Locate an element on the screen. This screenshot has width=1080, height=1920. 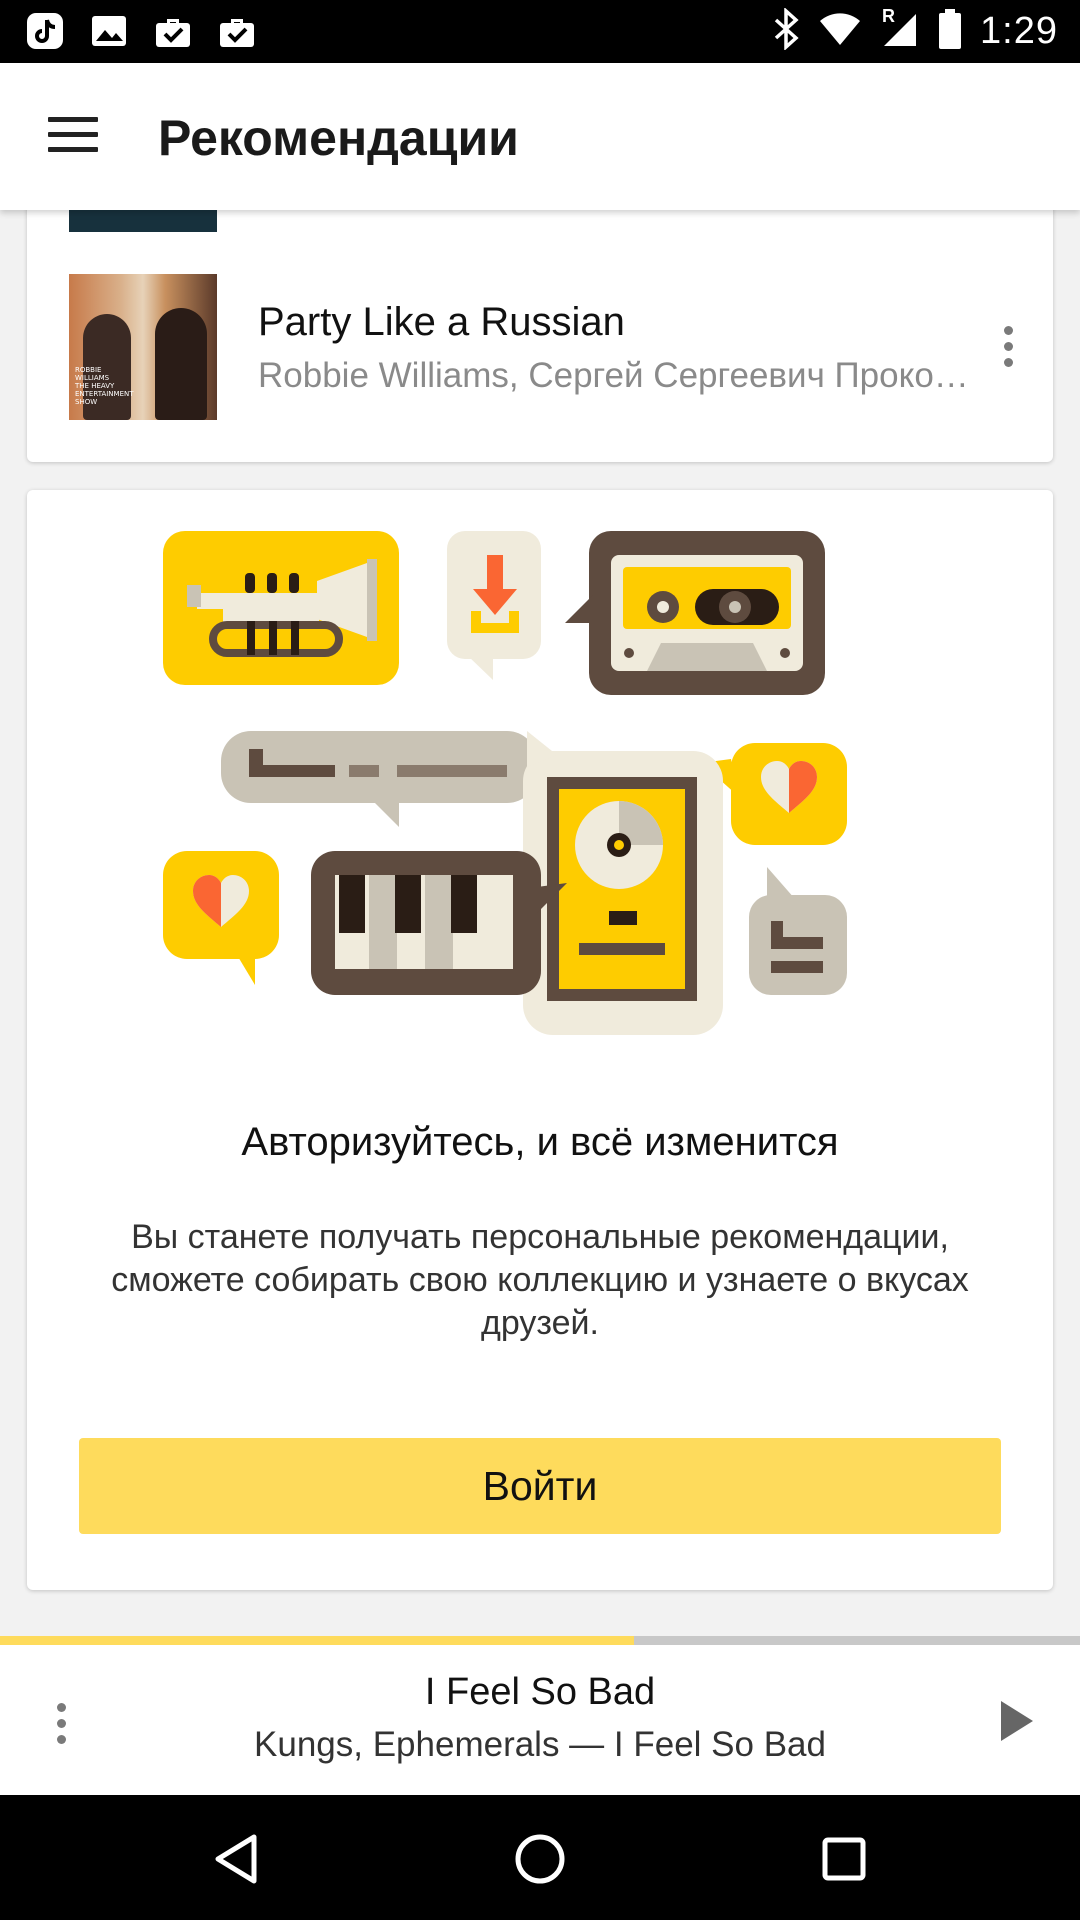
previous-track-cover is located at coordinates (143, 221).